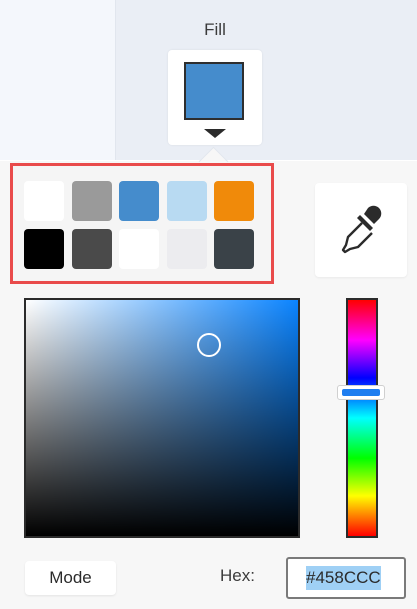  What do you see at coordinates (209, 345) in the screenshot?
I see `color-marker` at bounding box center [209, 345].